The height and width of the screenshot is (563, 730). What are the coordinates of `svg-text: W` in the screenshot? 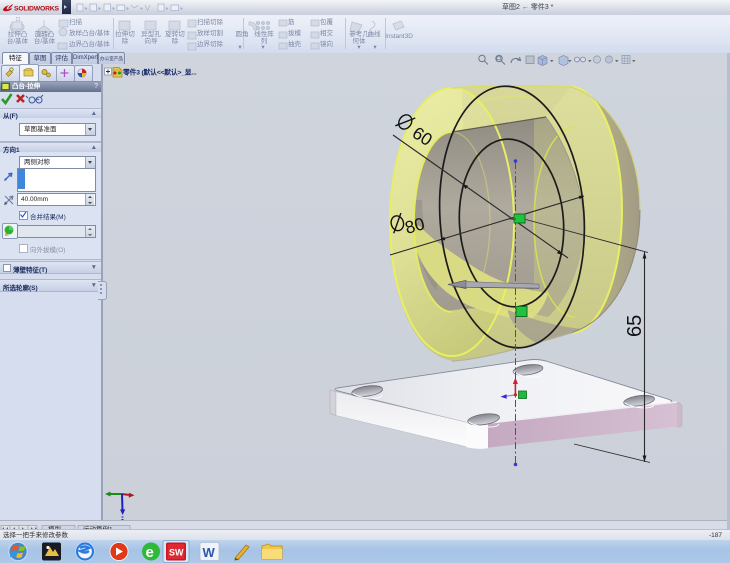 It's located at (209, 552).